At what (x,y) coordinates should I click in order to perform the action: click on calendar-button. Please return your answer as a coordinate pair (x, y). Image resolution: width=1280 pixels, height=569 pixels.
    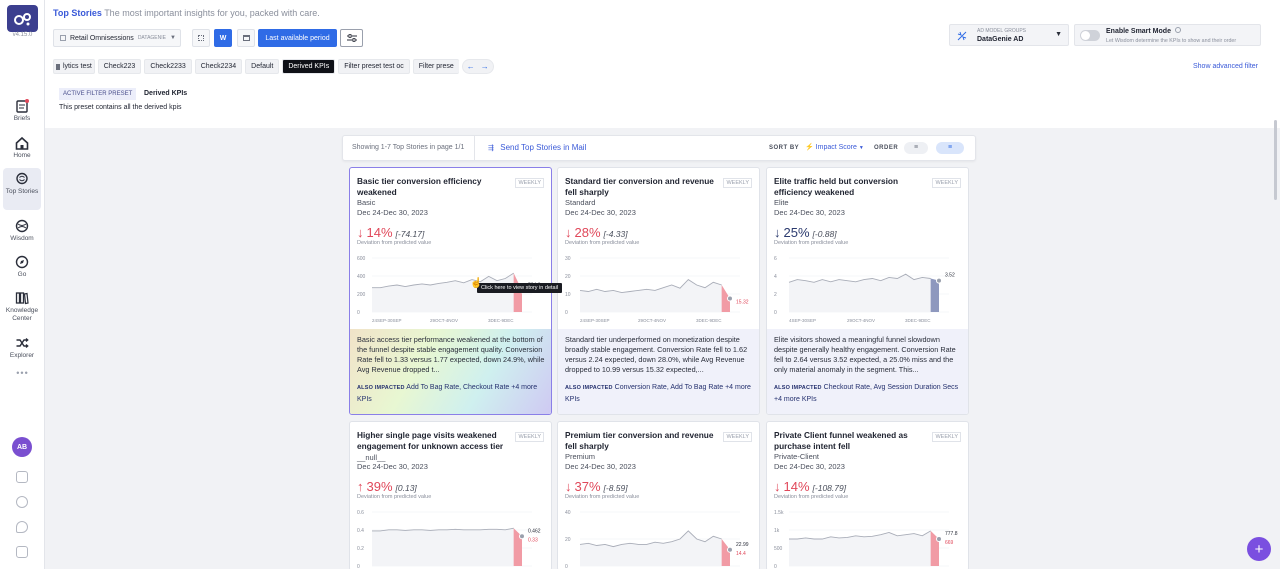
    Looking at the image, I should click on (246, 38).